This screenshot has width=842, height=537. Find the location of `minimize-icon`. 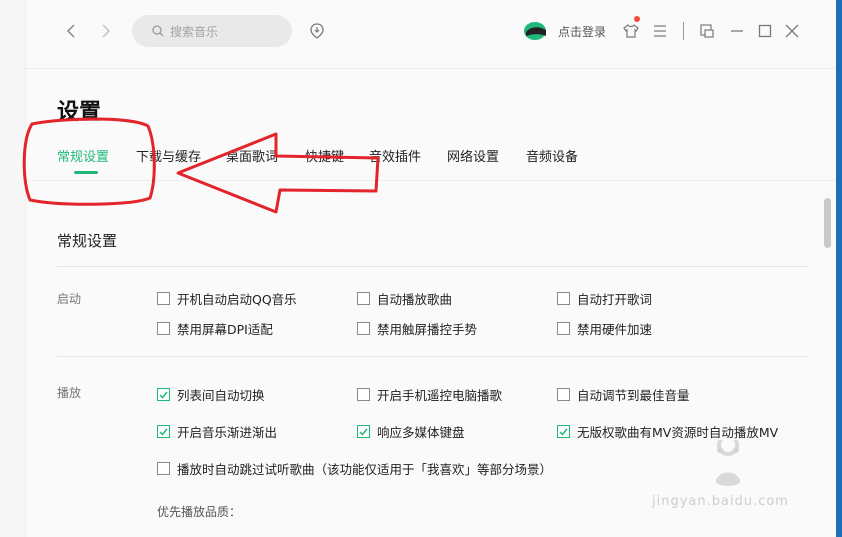

minimize-icon is located at coordinates (737, 31).